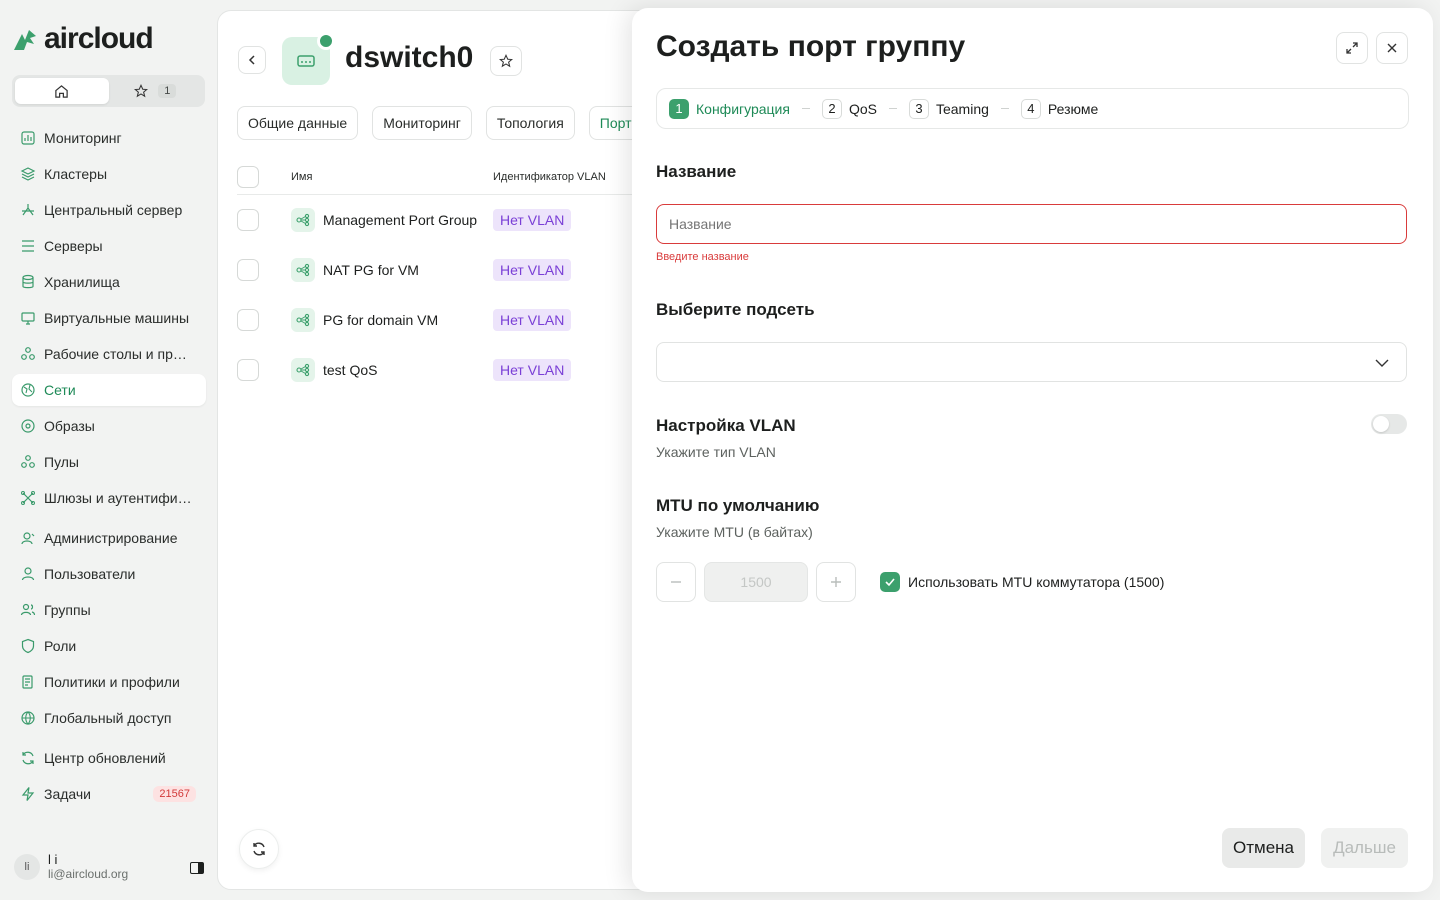 This screenshot has width=1440, height=900. Describe the element at coordinates (890, 582) in the screenshot. I see `checkbox-checked` at that location.